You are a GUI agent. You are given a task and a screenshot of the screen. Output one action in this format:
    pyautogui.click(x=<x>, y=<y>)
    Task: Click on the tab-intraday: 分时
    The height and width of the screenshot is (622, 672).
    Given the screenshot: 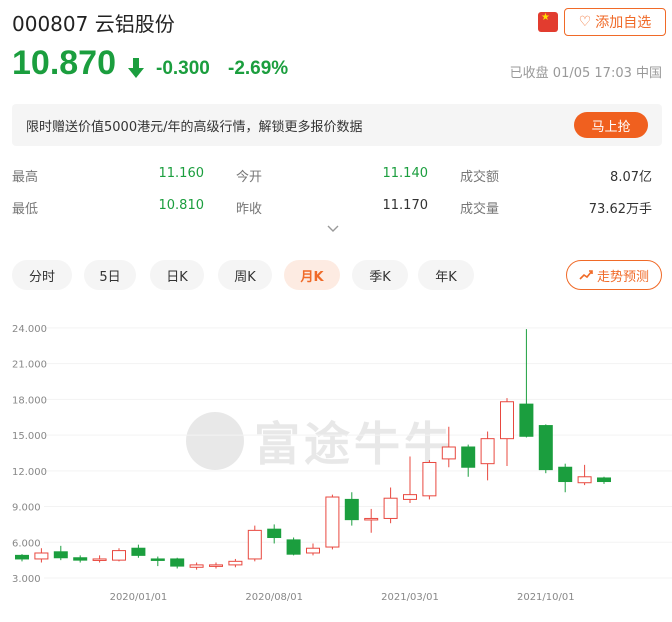 What is the action you would take?
    pyautogui.click(x=42, y=275)
    